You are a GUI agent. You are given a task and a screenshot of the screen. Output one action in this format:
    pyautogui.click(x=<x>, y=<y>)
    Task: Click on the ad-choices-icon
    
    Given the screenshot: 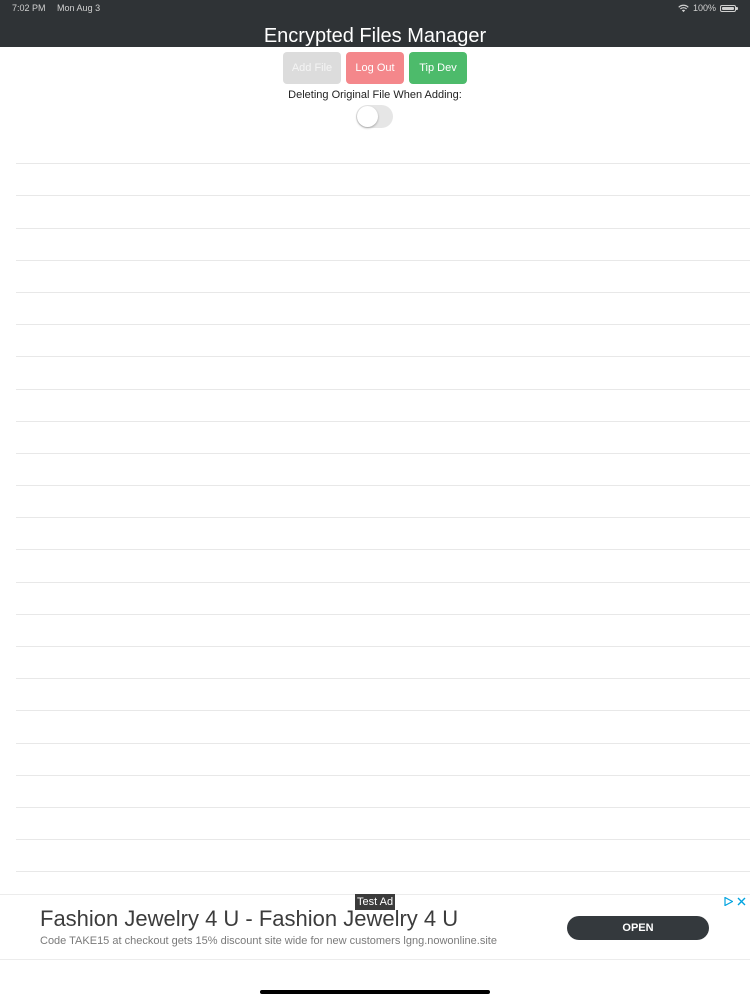 What is the action you would take?
    pyautogui.click(x=728, y=901)
    